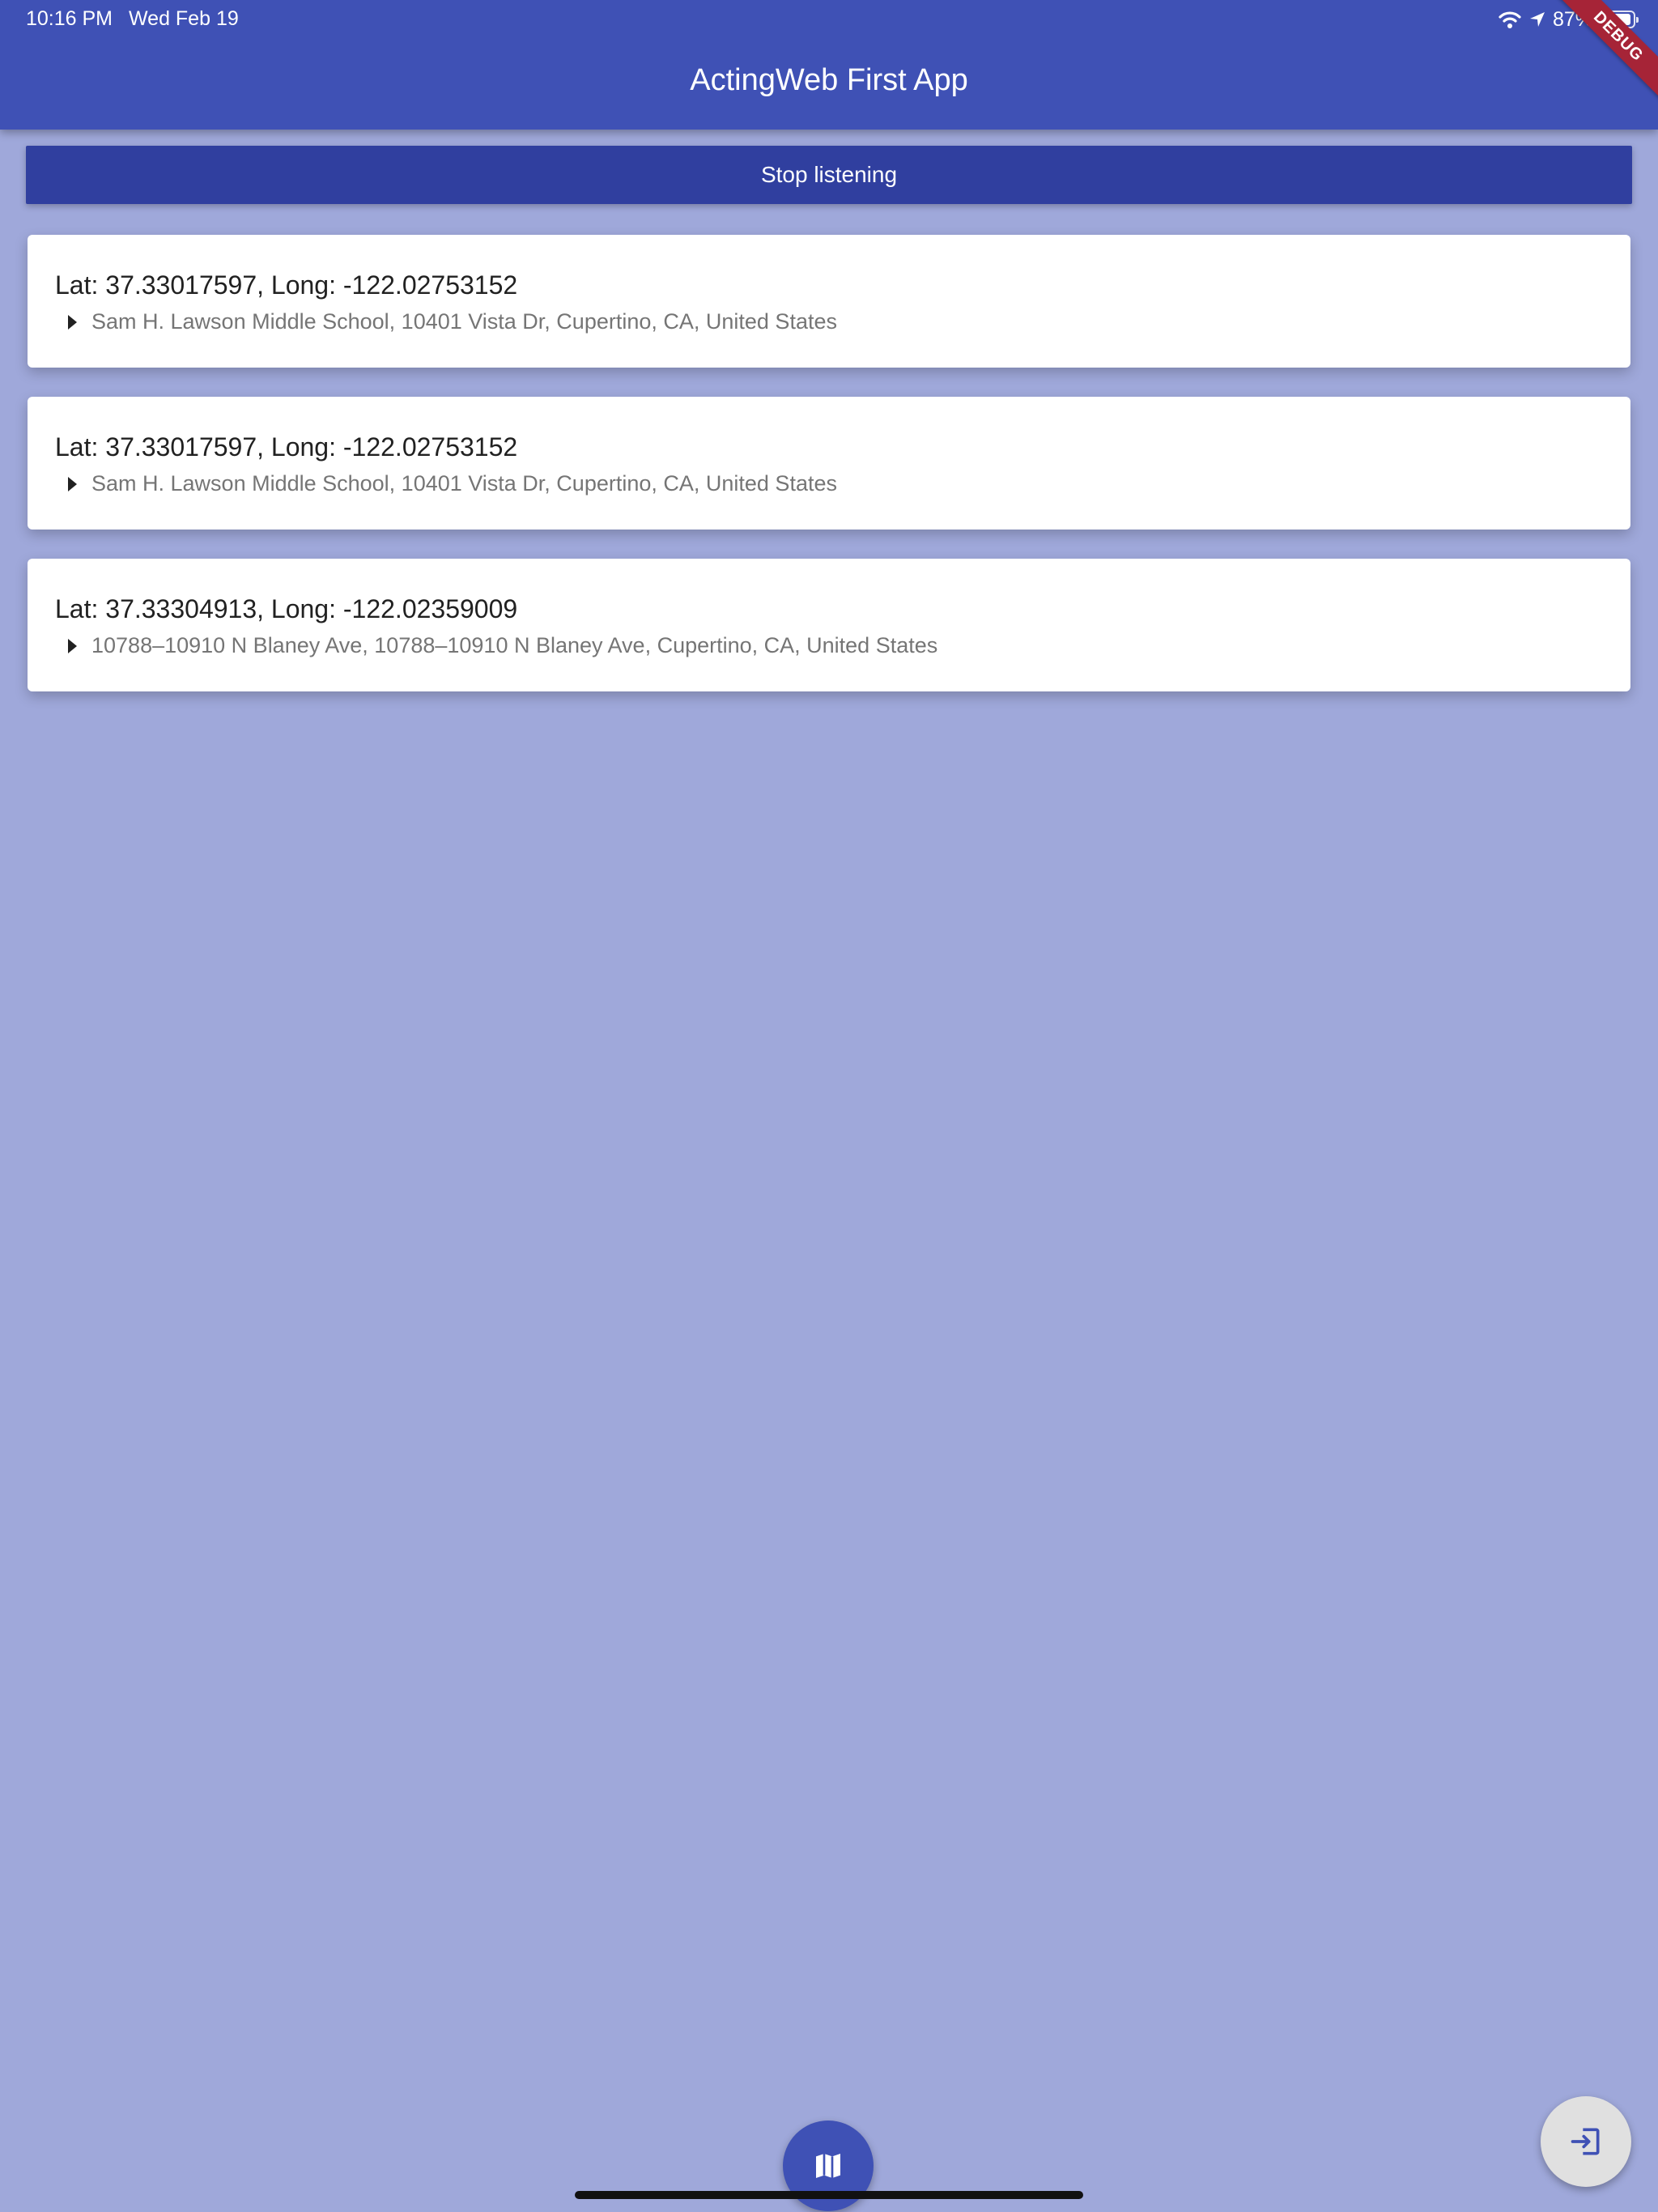  I want to click on location-arrow-icon, so click(1537, 19).